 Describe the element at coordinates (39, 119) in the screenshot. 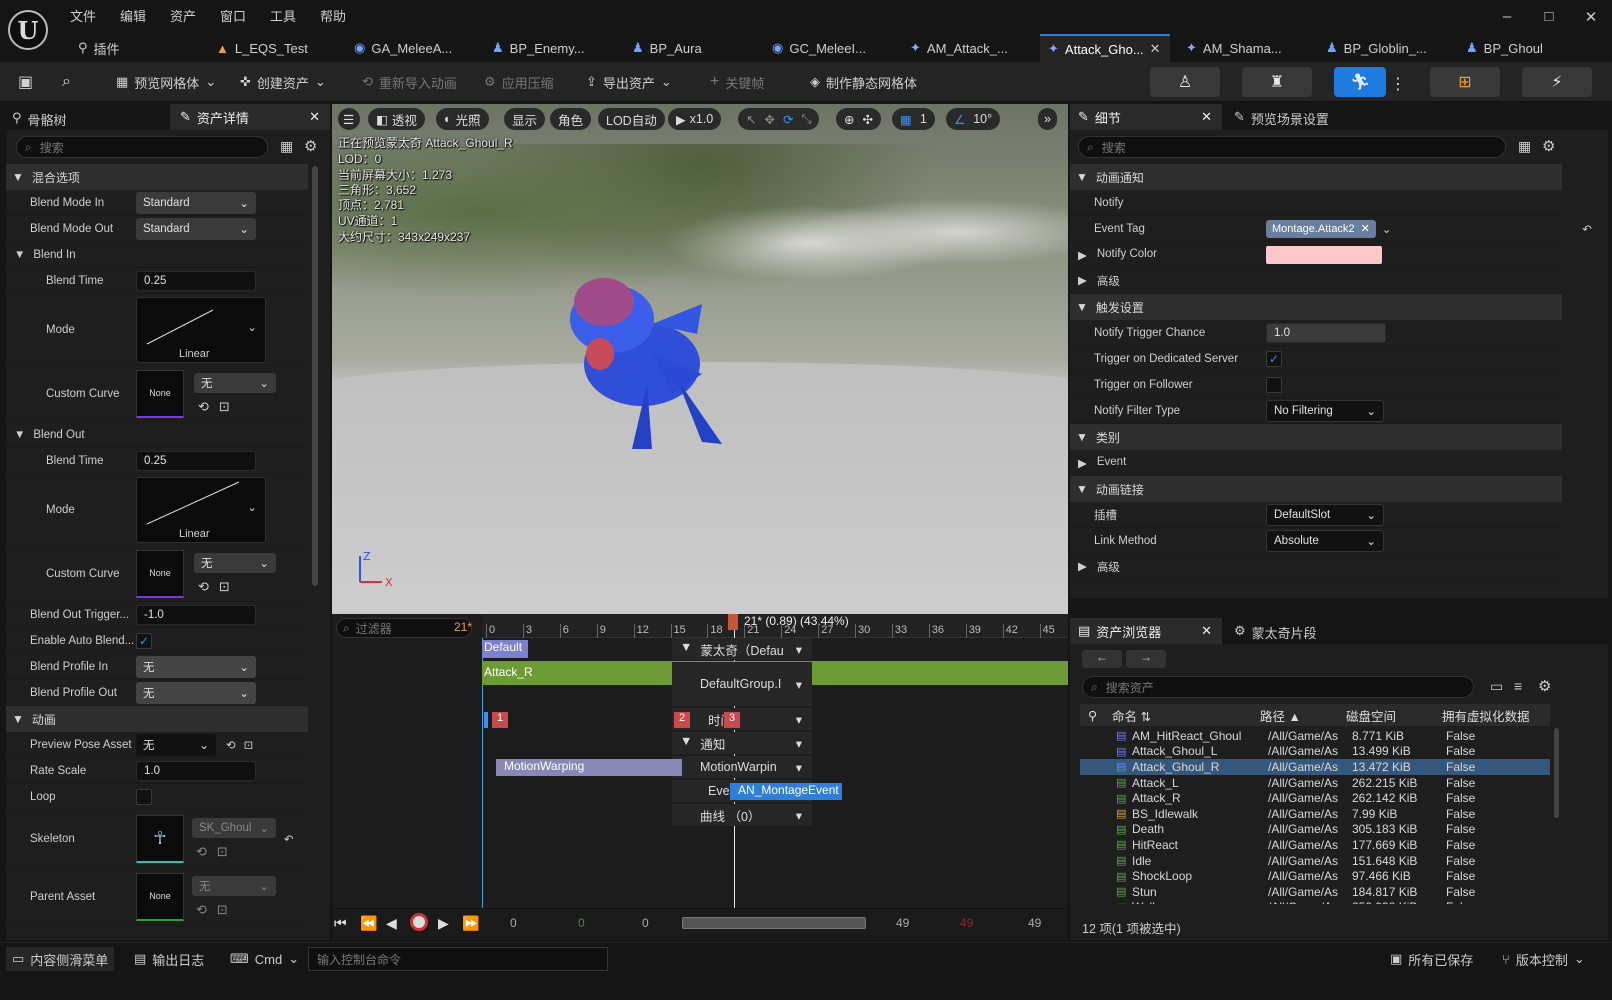

I see `tab-skeleton-tree: ⚲ 骨骼树` at that location.